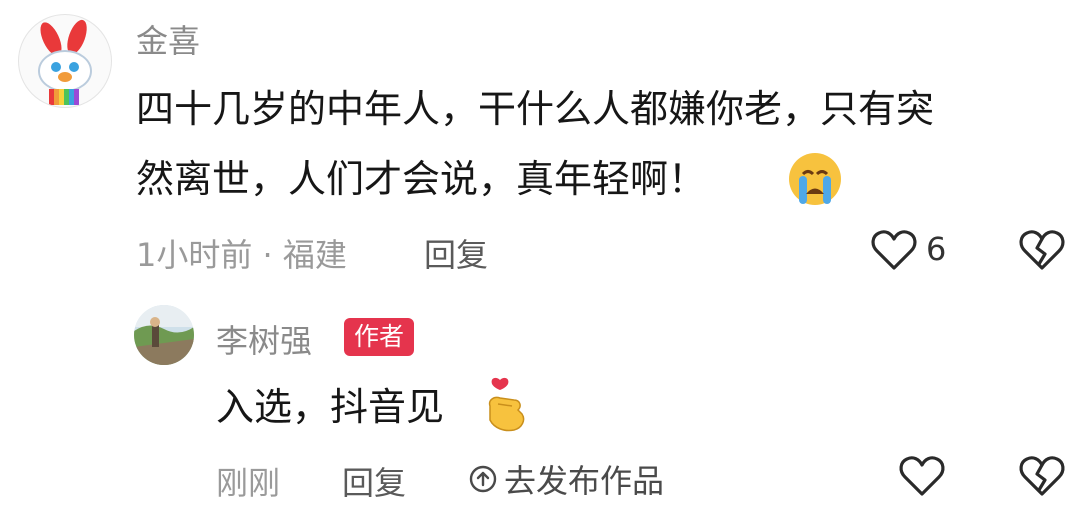  I want to click on avatar, so click(65, 61).